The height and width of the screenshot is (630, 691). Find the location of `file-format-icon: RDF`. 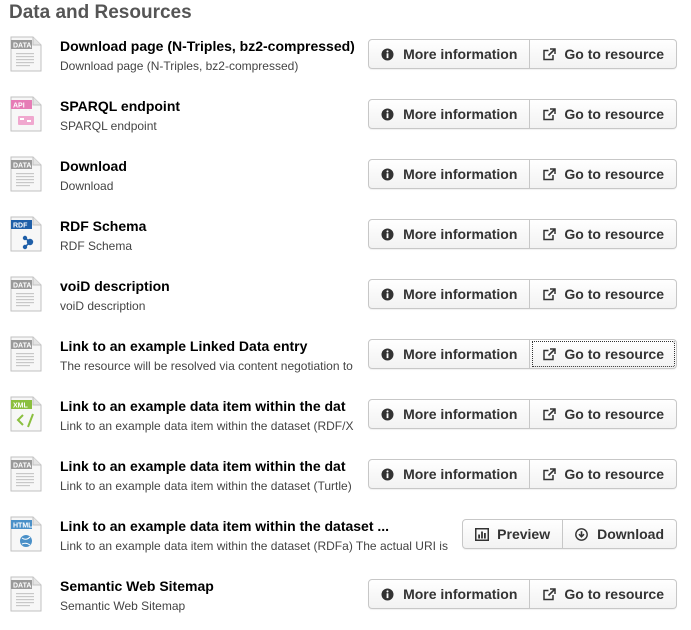

file-format-icon: RDF is located at coordinates (26, 234).